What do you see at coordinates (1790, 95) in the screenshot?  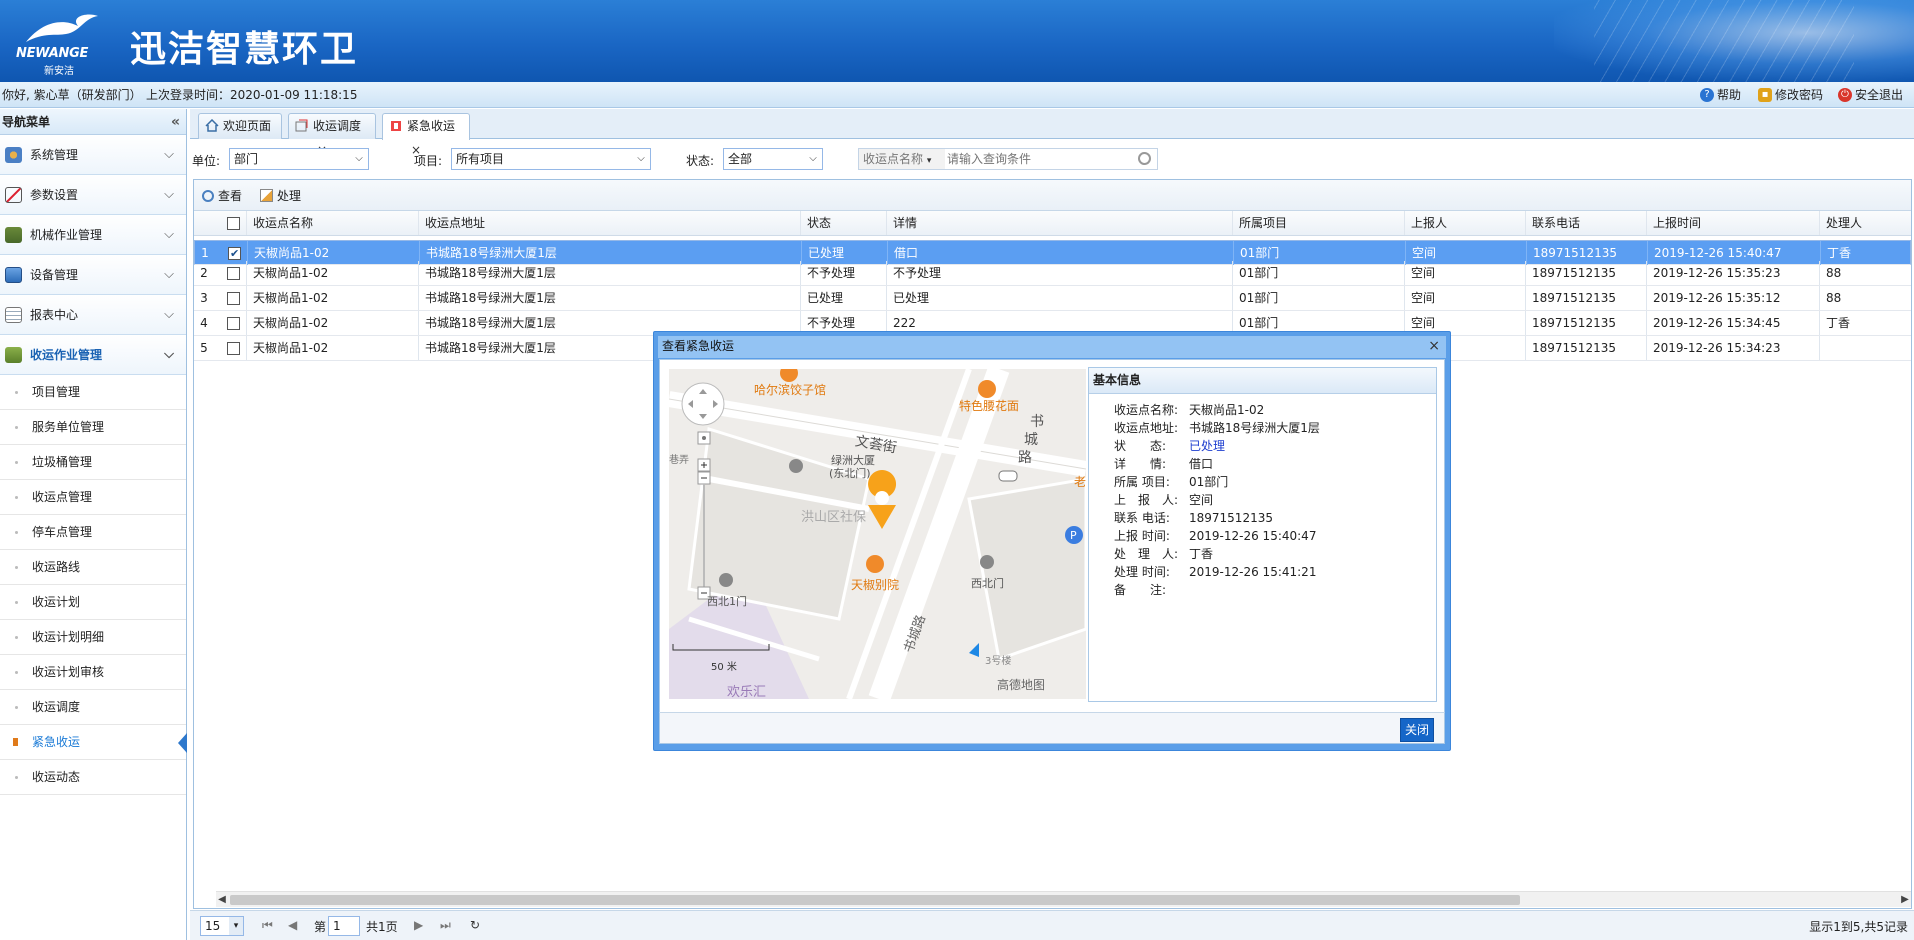 I see `change-password-link: ▪ 修改密码` at bounding box center [1790, 95].